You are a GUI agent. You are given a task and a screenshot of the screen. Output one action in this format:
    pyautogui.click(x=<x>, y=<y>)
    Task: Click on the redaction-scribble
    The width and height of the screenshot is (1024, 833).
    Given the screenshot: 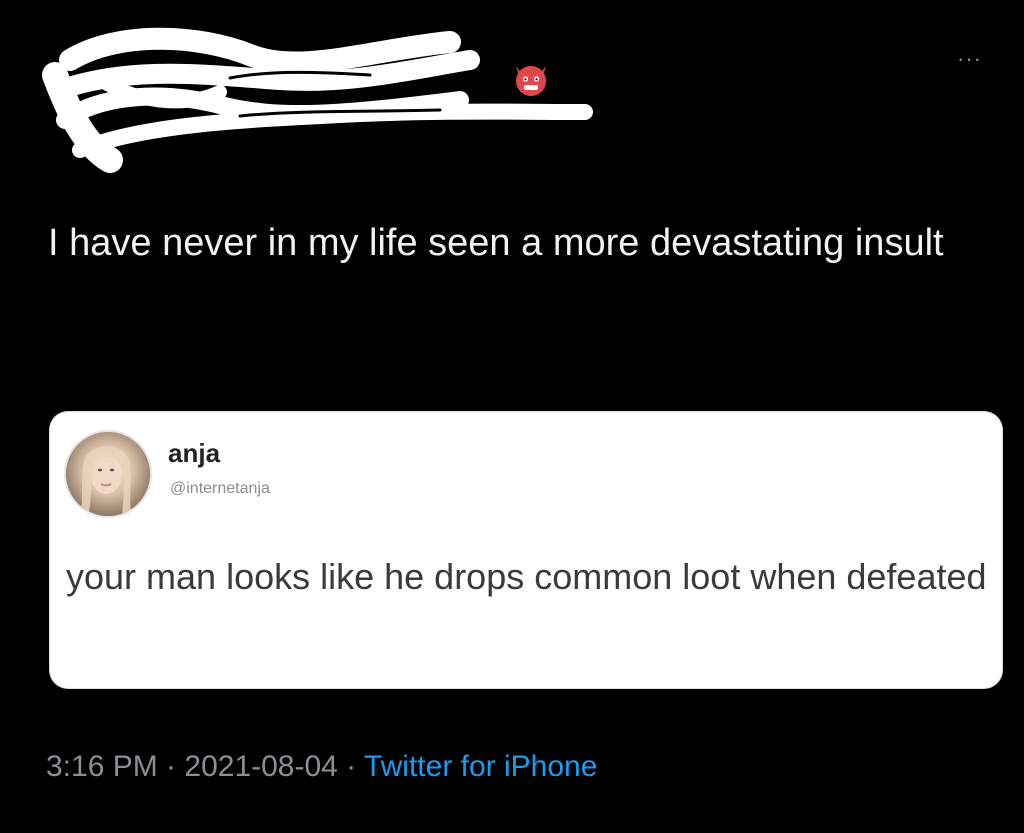 What is the action you would take?
    pyautogui.click(x=317, y=100)
    